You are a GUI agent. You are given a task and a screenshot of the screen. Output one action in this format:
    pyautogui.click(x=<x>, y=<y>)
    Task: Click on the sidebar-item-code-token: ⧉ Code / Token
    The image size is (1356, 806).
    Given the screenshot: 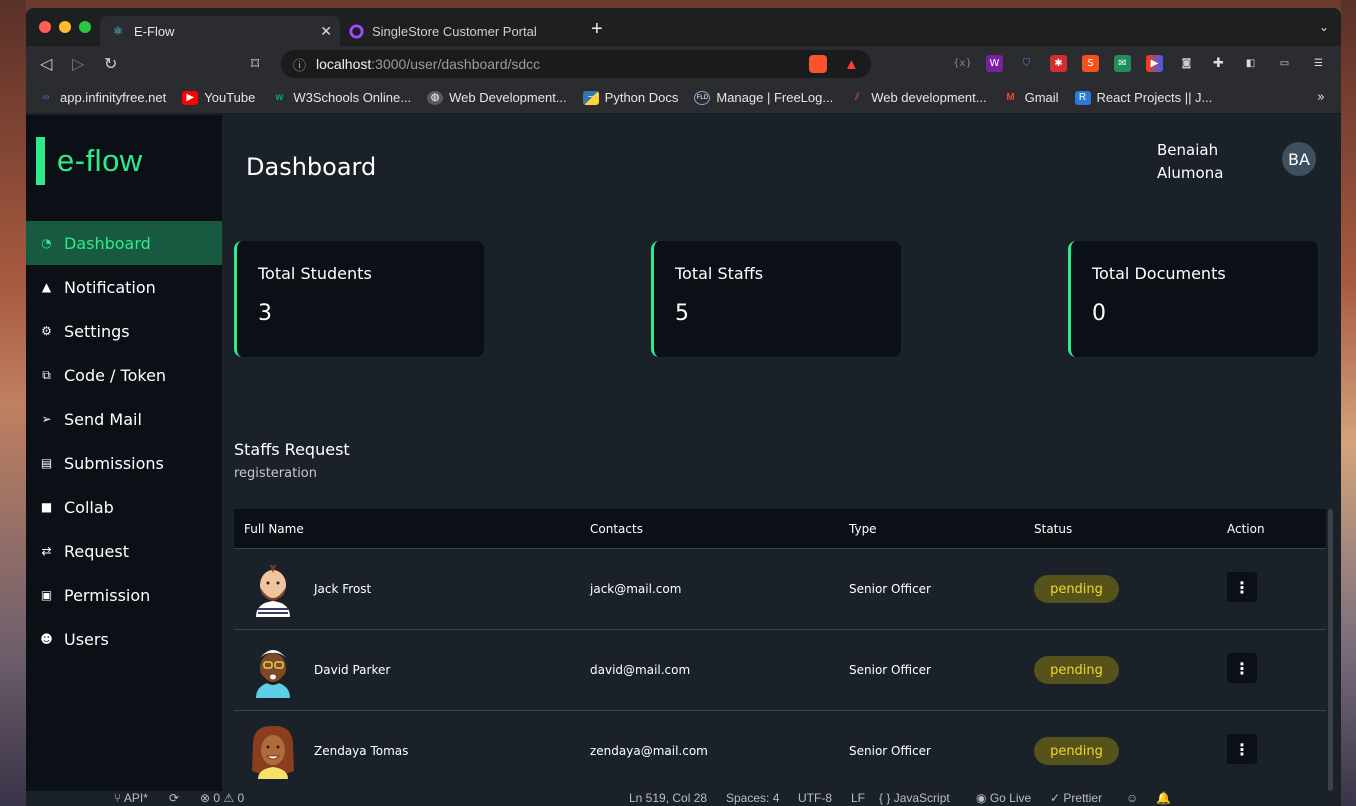 What is the action you would take?
    pyautogui.click(x=124, y=375)
    